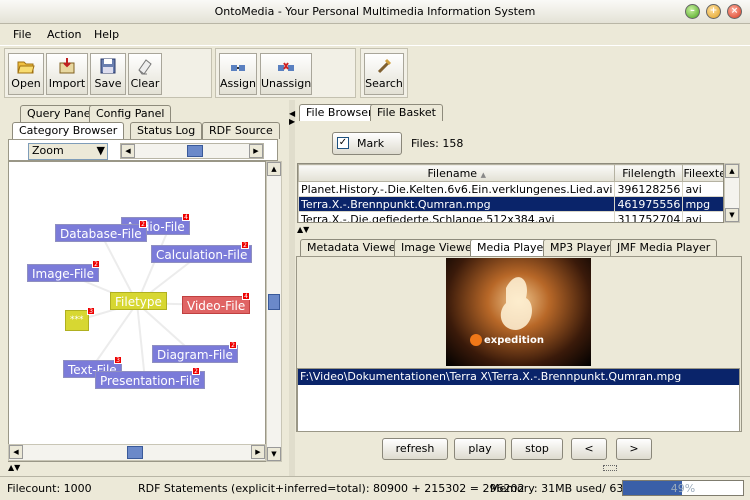 This screenshot has width=750, height=500. What do you see at coordinates (683, 488) in the screenshot?
I see `memory-percent: 49%` at bounding box center [683, 488].